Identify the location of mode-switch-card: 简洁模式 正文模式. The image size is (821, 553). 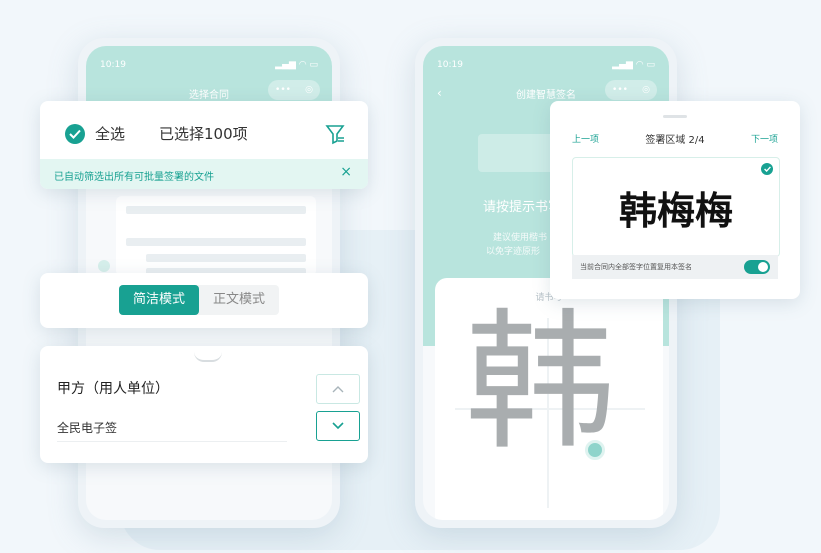
(204, 300).